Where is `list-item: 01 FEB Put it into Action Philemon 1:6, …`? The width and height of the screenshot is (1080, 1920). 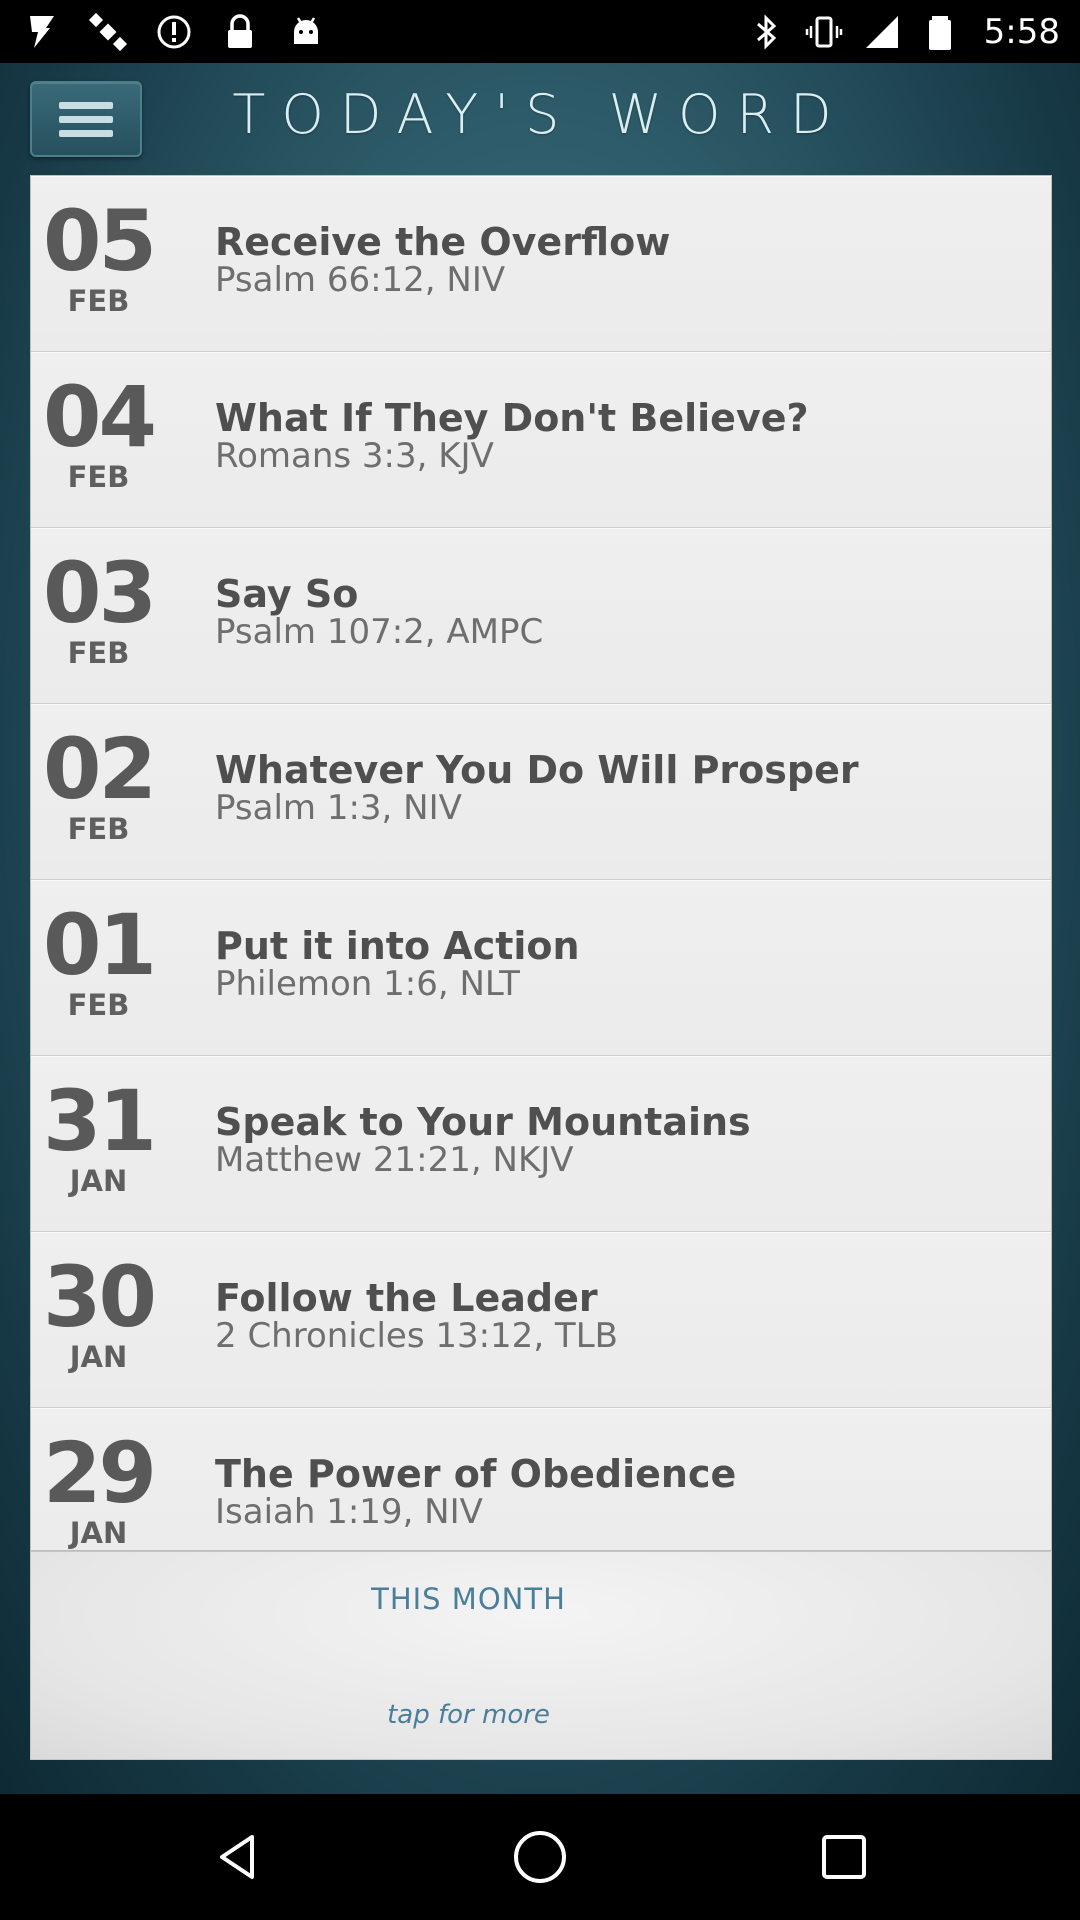 list-item: 01 FEB Put it into Action Philemon 1:6, … is located at coordinates (541, 968).